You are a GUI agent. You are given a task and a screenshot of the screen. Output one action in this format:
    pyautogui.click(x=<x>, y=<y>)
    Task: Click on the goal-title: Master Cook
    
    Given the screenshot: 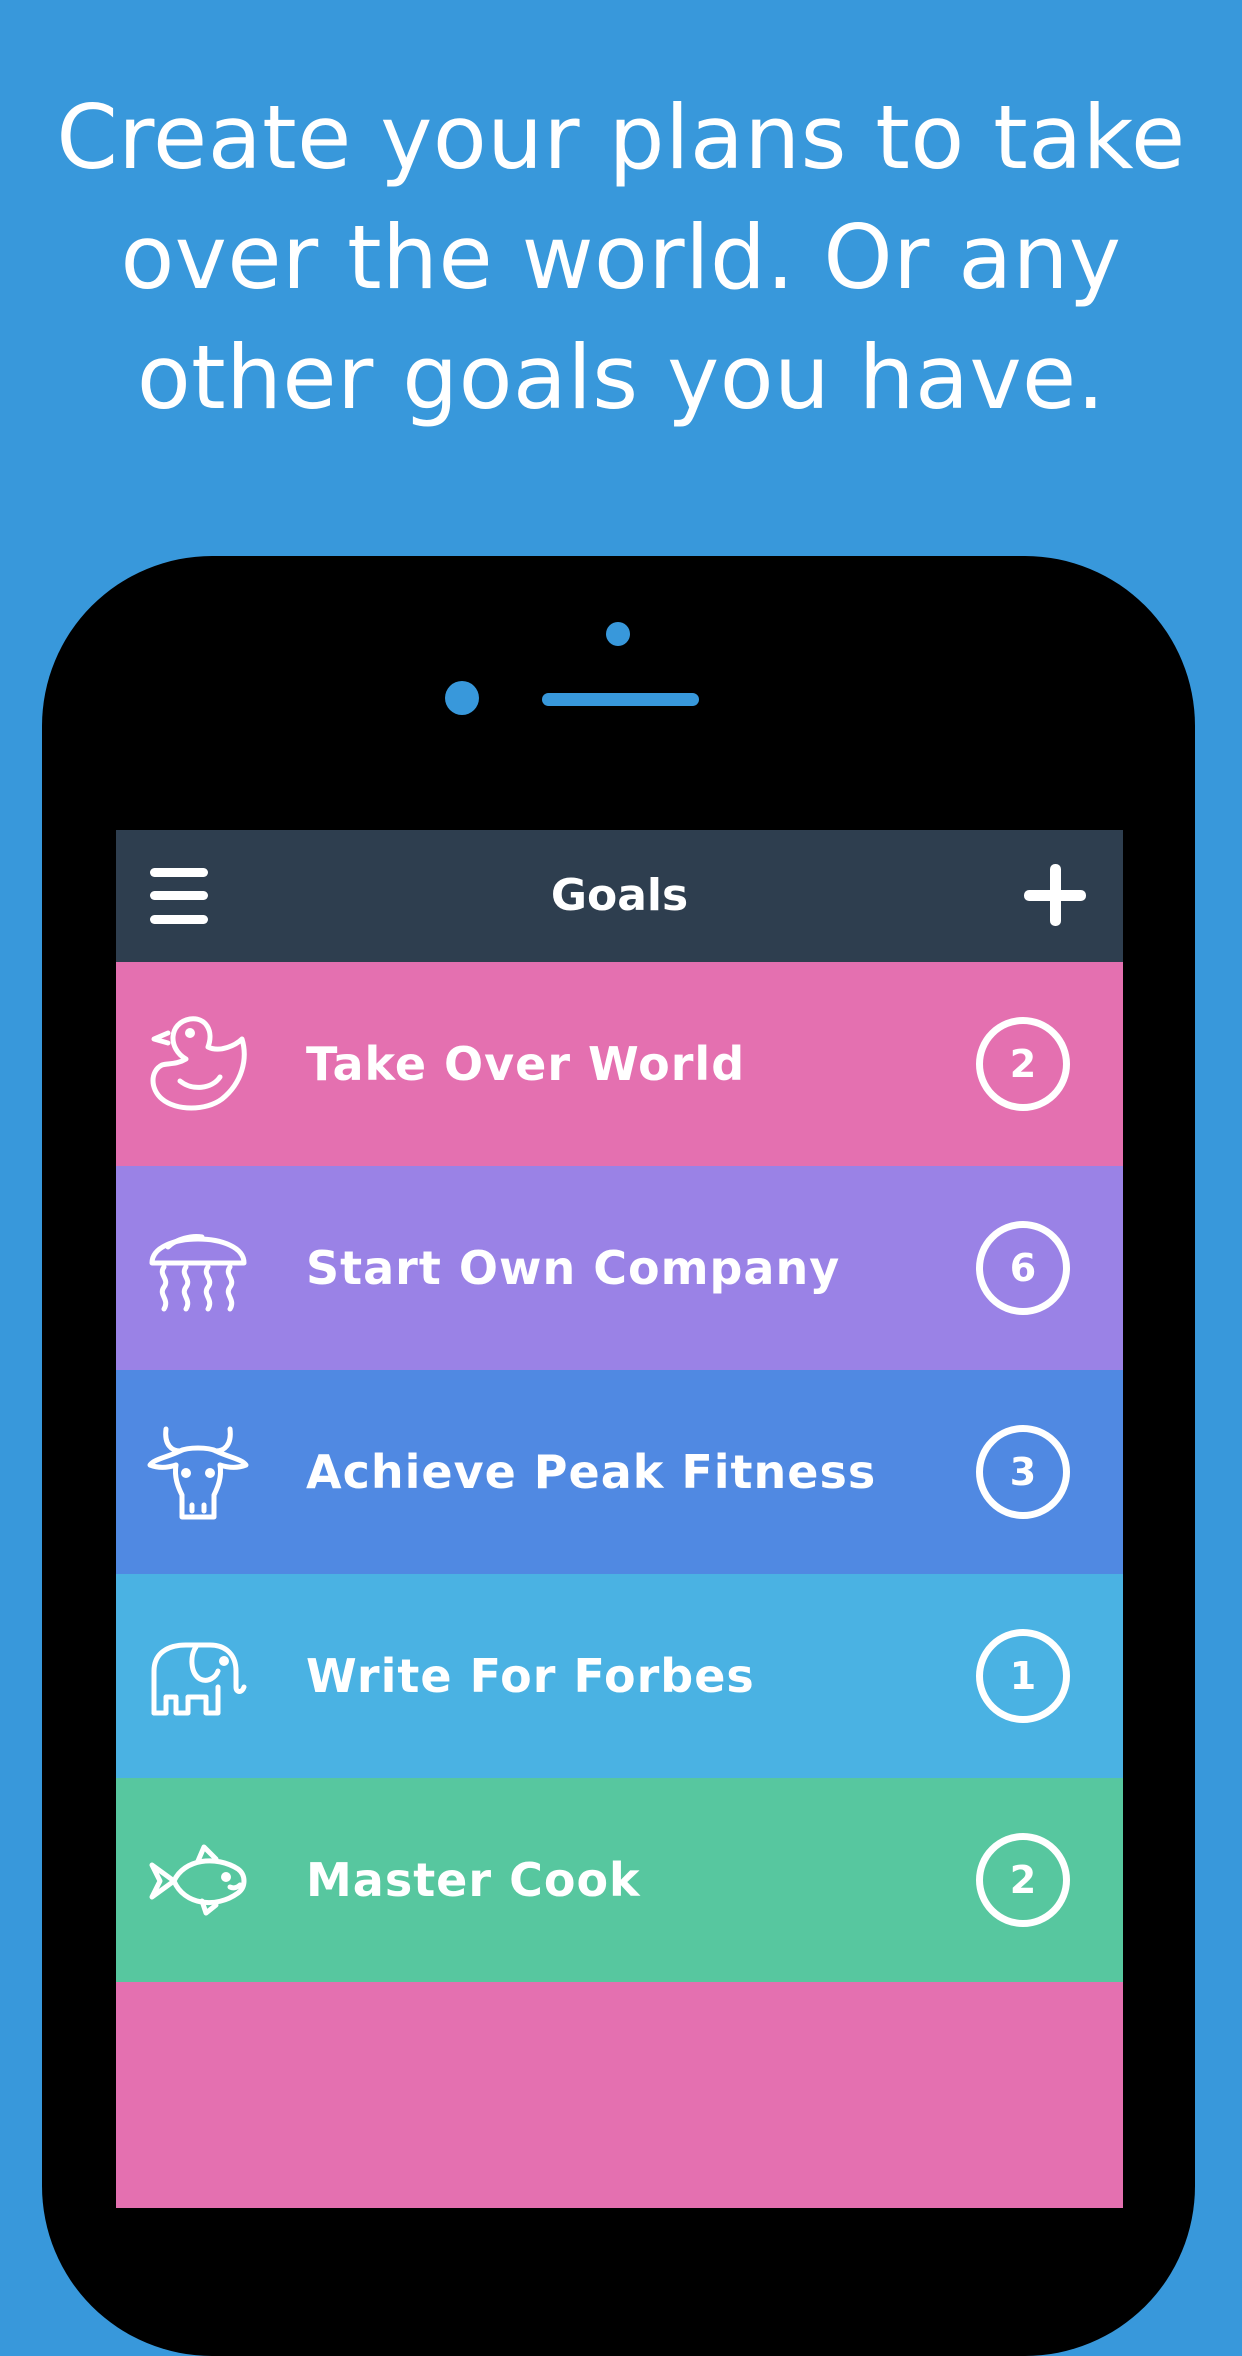 What is the action you would take?
    pyautogui.click(x=473, y=1880)
    